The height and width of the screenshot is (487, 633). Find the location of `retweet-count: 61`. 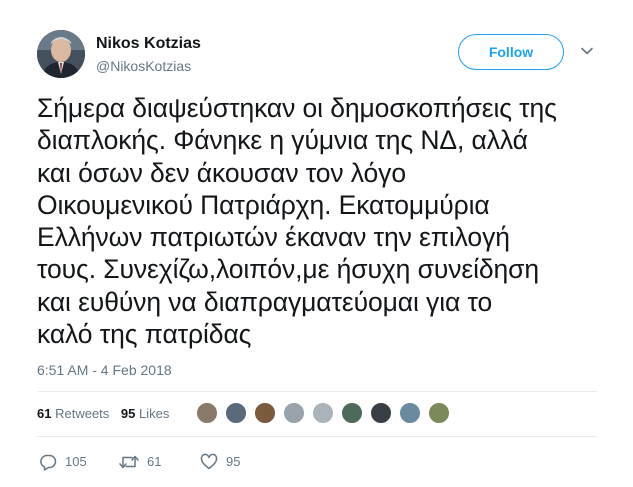

retweet-count: 61 is located at coordinates (154, 461).